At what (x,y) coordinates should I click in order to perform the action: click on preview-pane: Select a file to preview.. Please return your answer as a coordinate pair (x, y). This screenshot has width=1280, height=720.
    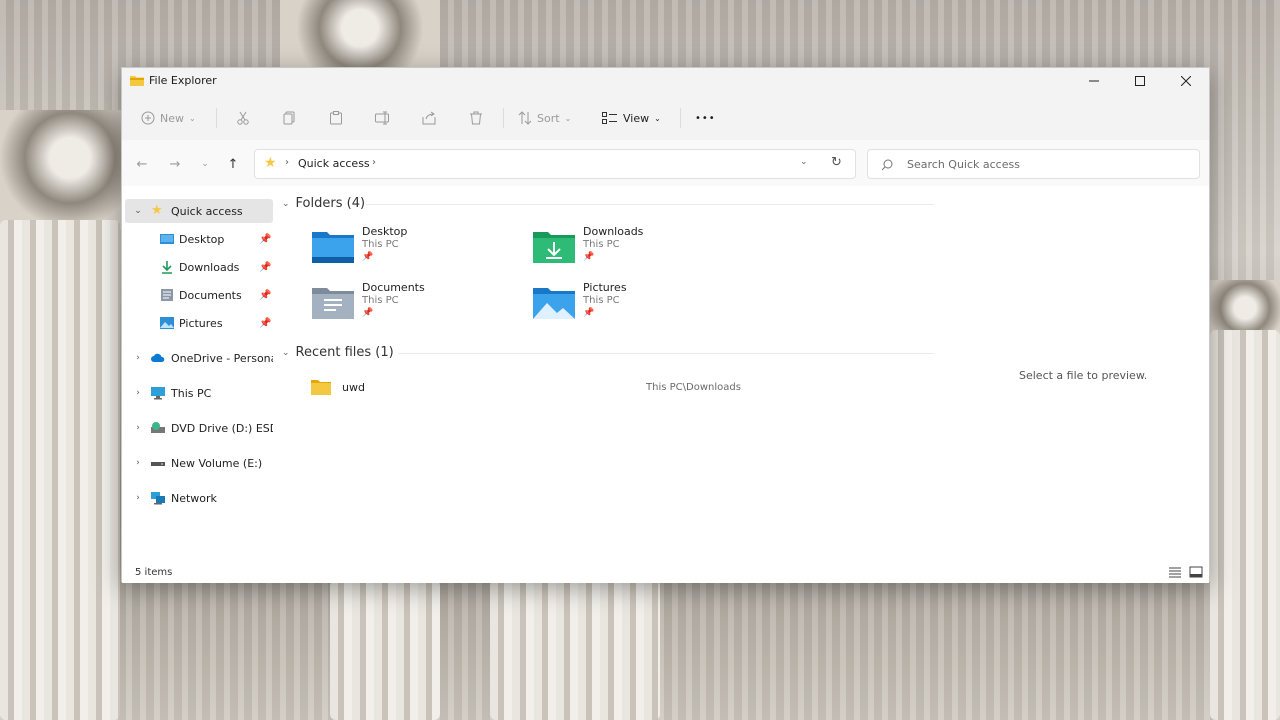
    Looking at the image, I should click on (1072, 372).